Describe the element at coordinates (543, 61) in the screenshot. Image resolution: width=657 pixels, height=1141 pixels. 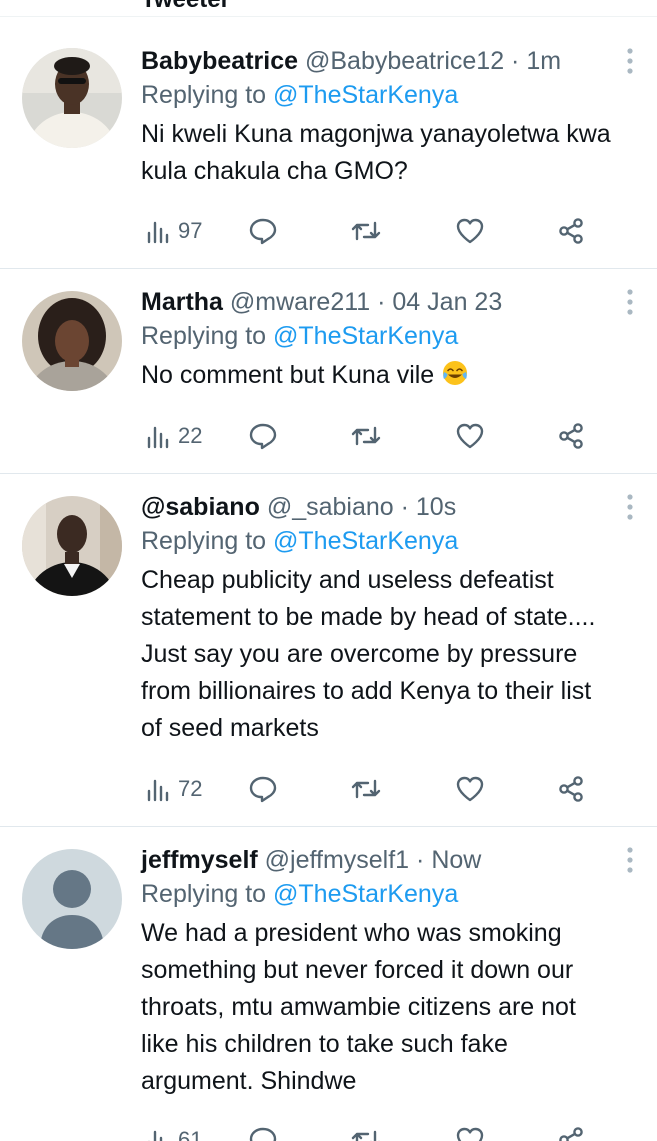
I see `timestamp: 1m` at that location.